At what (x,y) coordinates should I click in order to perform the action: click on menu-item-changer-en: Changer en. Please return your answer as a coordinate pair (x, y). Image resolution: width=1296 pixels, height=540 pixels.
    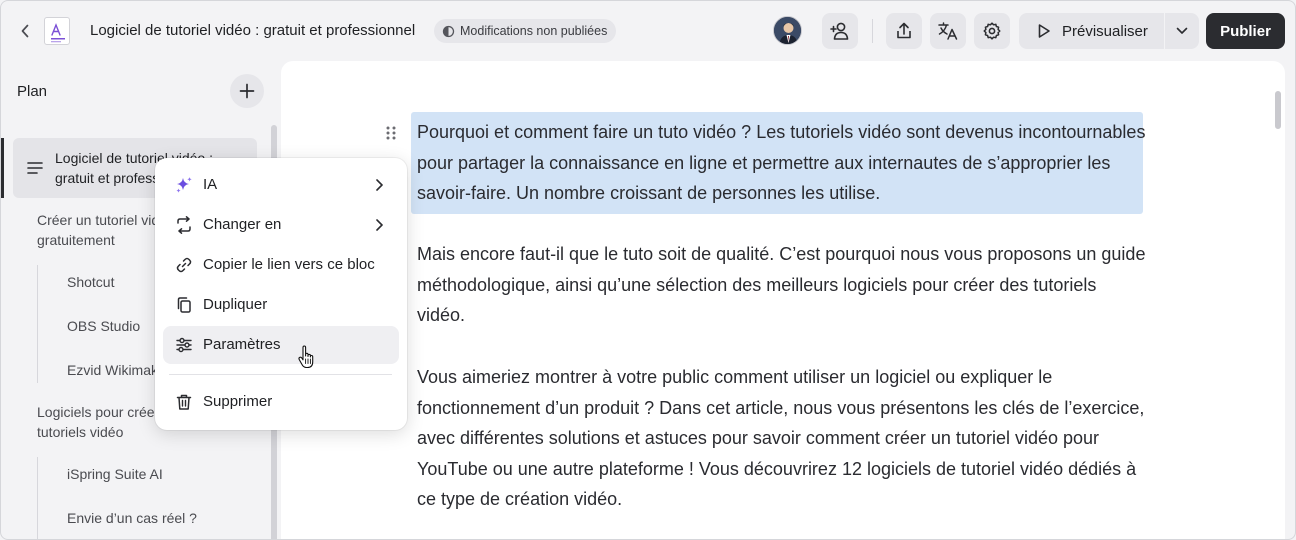
    Looking at the image, I should click on (281, 225).